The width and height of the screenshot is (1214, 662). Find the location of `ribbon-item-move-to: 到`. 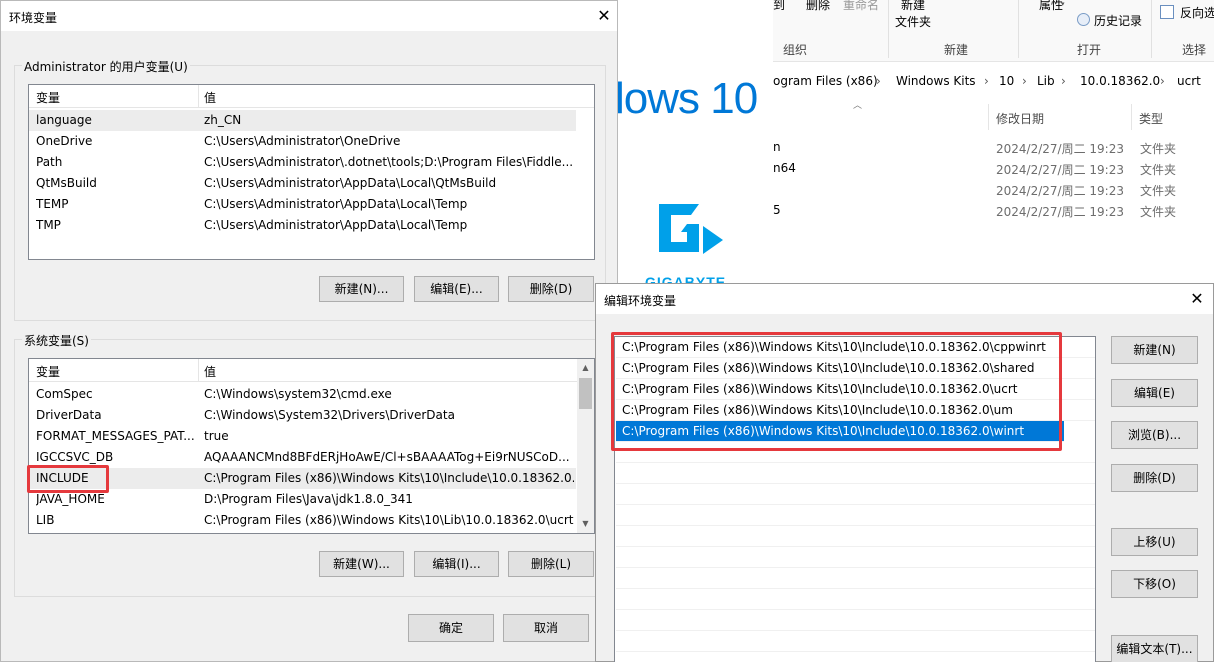

ribbon-item-move-to: 到 is located at coordinates (779, 6).